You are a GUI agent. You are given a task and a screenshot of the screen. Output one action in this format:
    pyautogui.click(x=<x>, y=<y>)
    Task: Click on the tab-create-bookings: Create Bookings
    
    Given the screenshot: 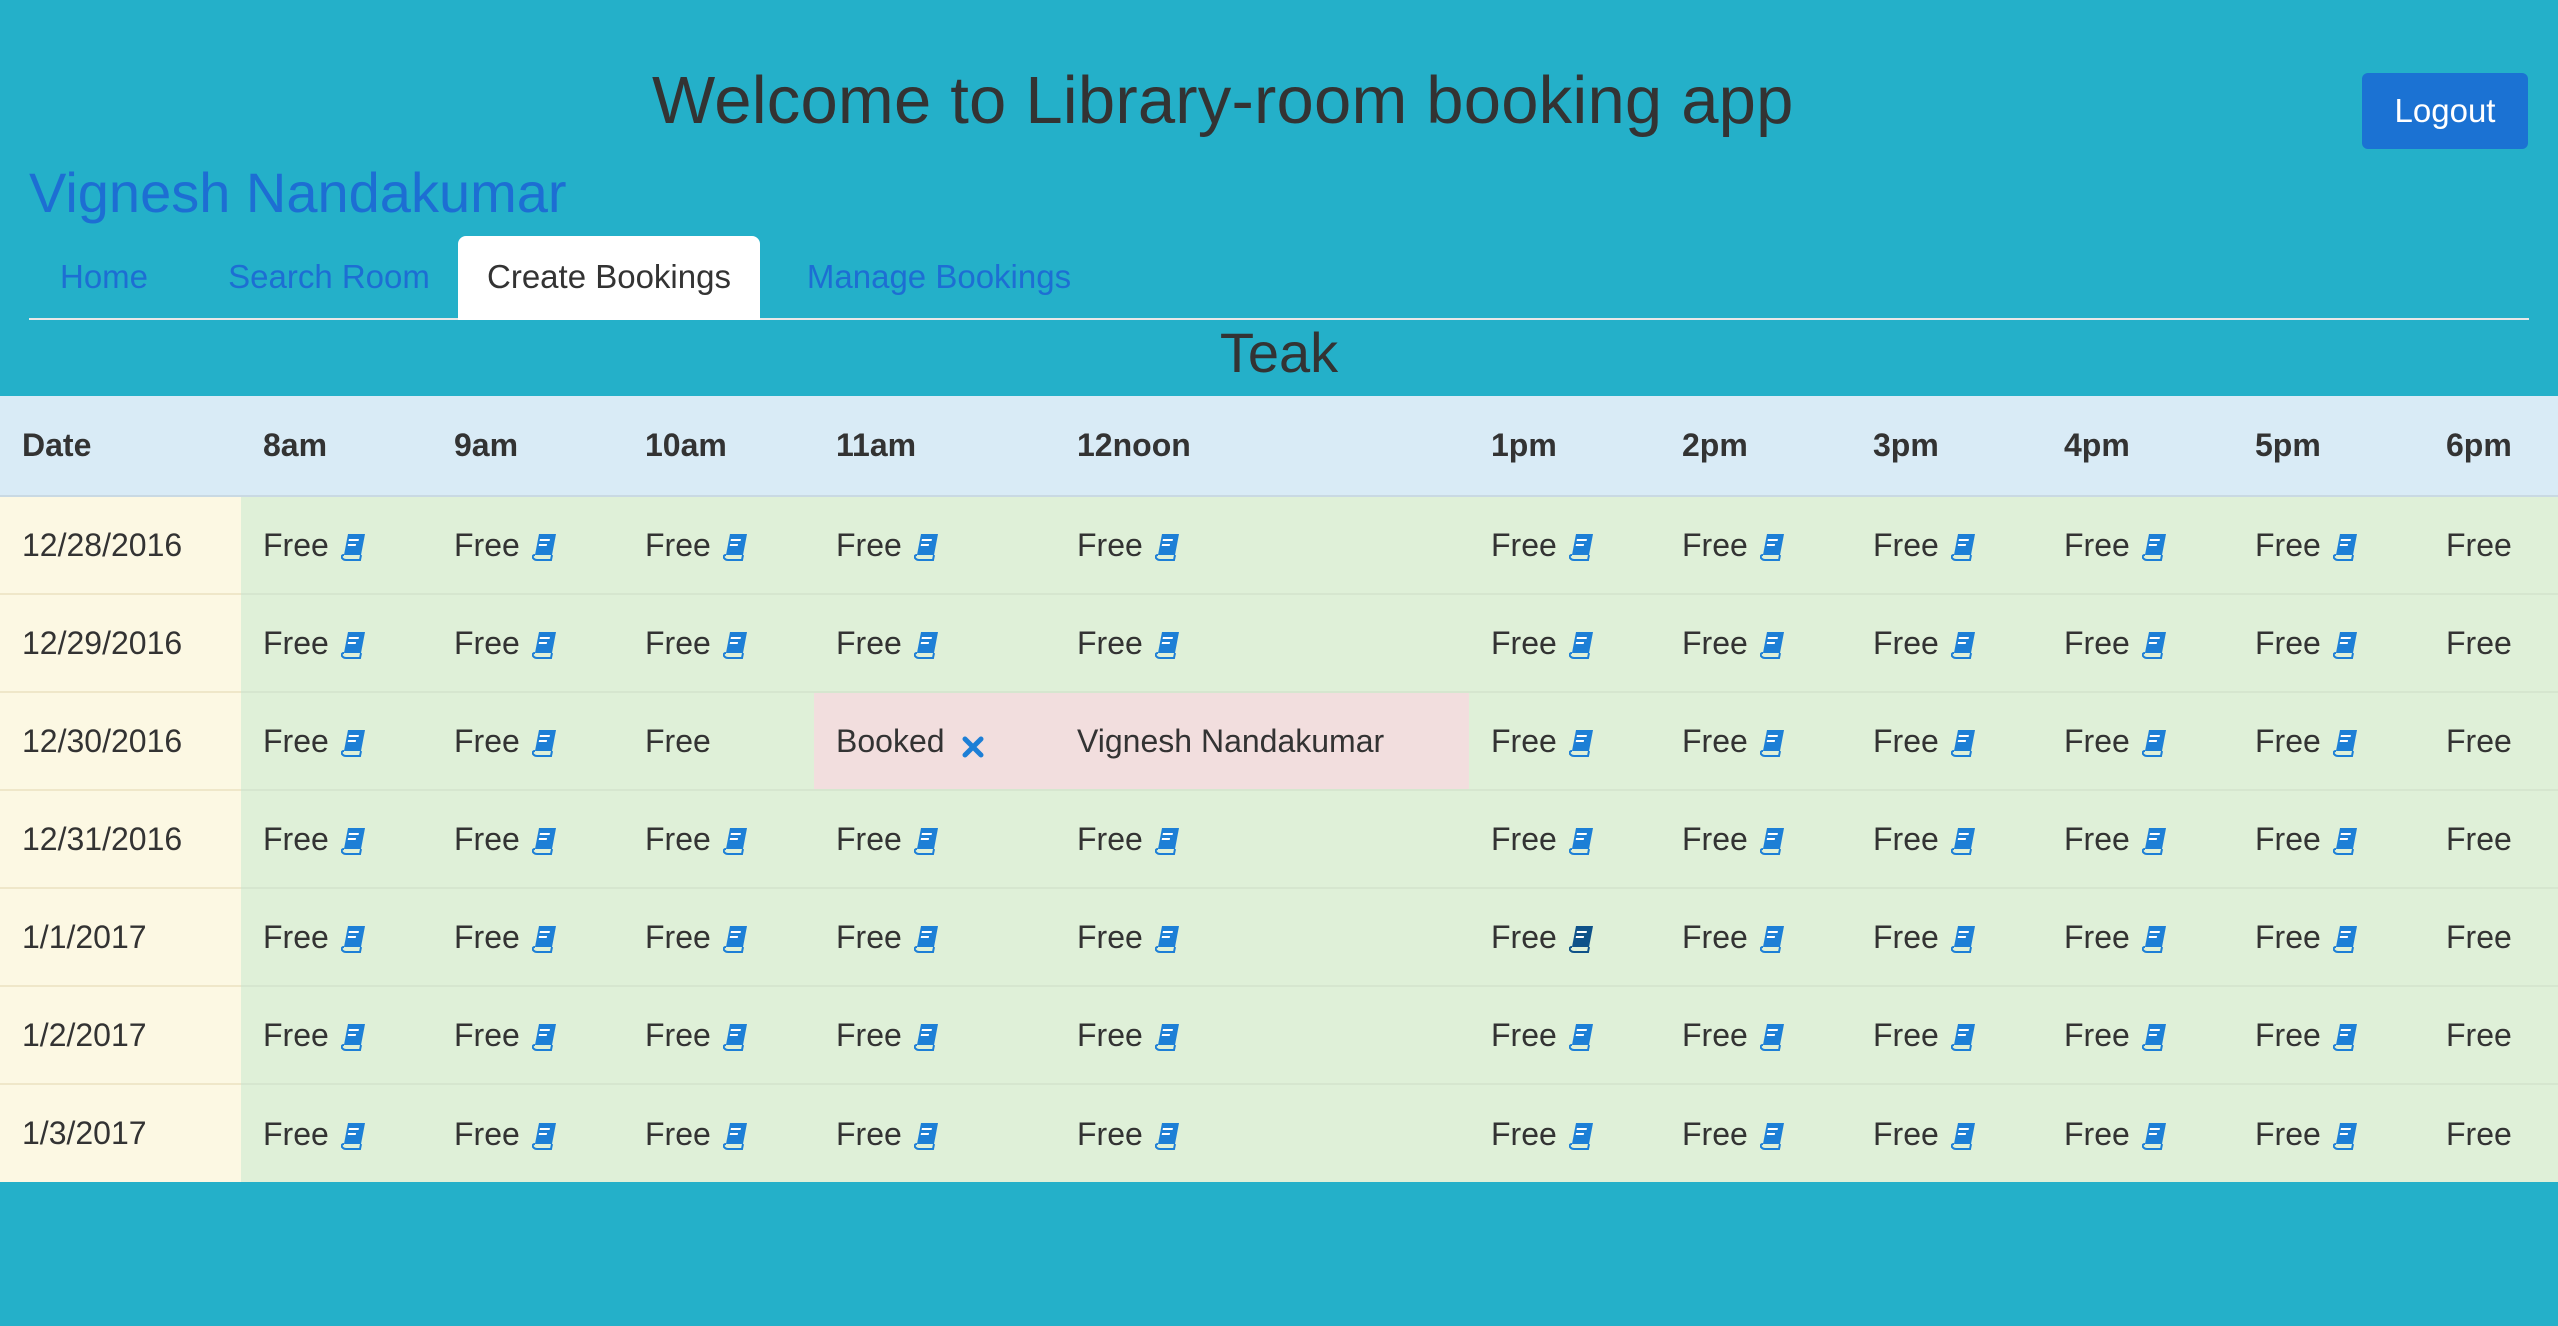 What is the action you would take?
    pyautogui.click(x=609, y=278)
    